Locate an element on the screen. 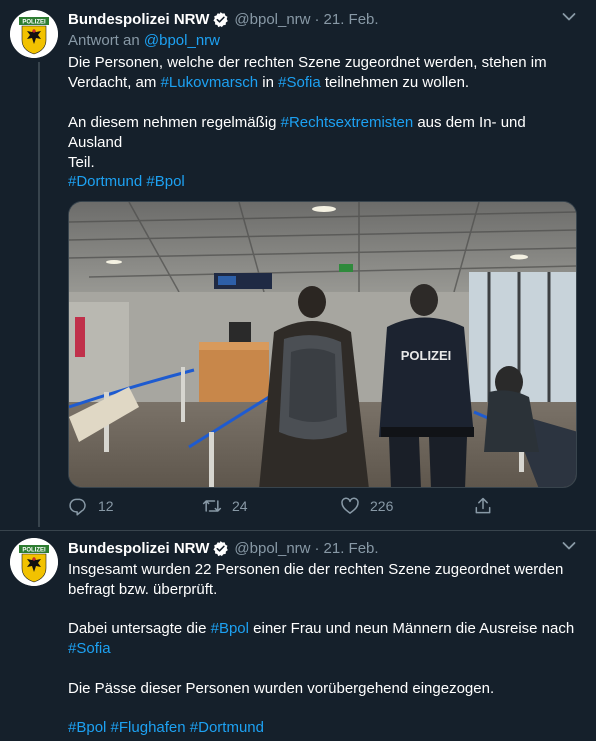  text-segment: teilnehmen zu wollen. is located at coordinates (395, 82).